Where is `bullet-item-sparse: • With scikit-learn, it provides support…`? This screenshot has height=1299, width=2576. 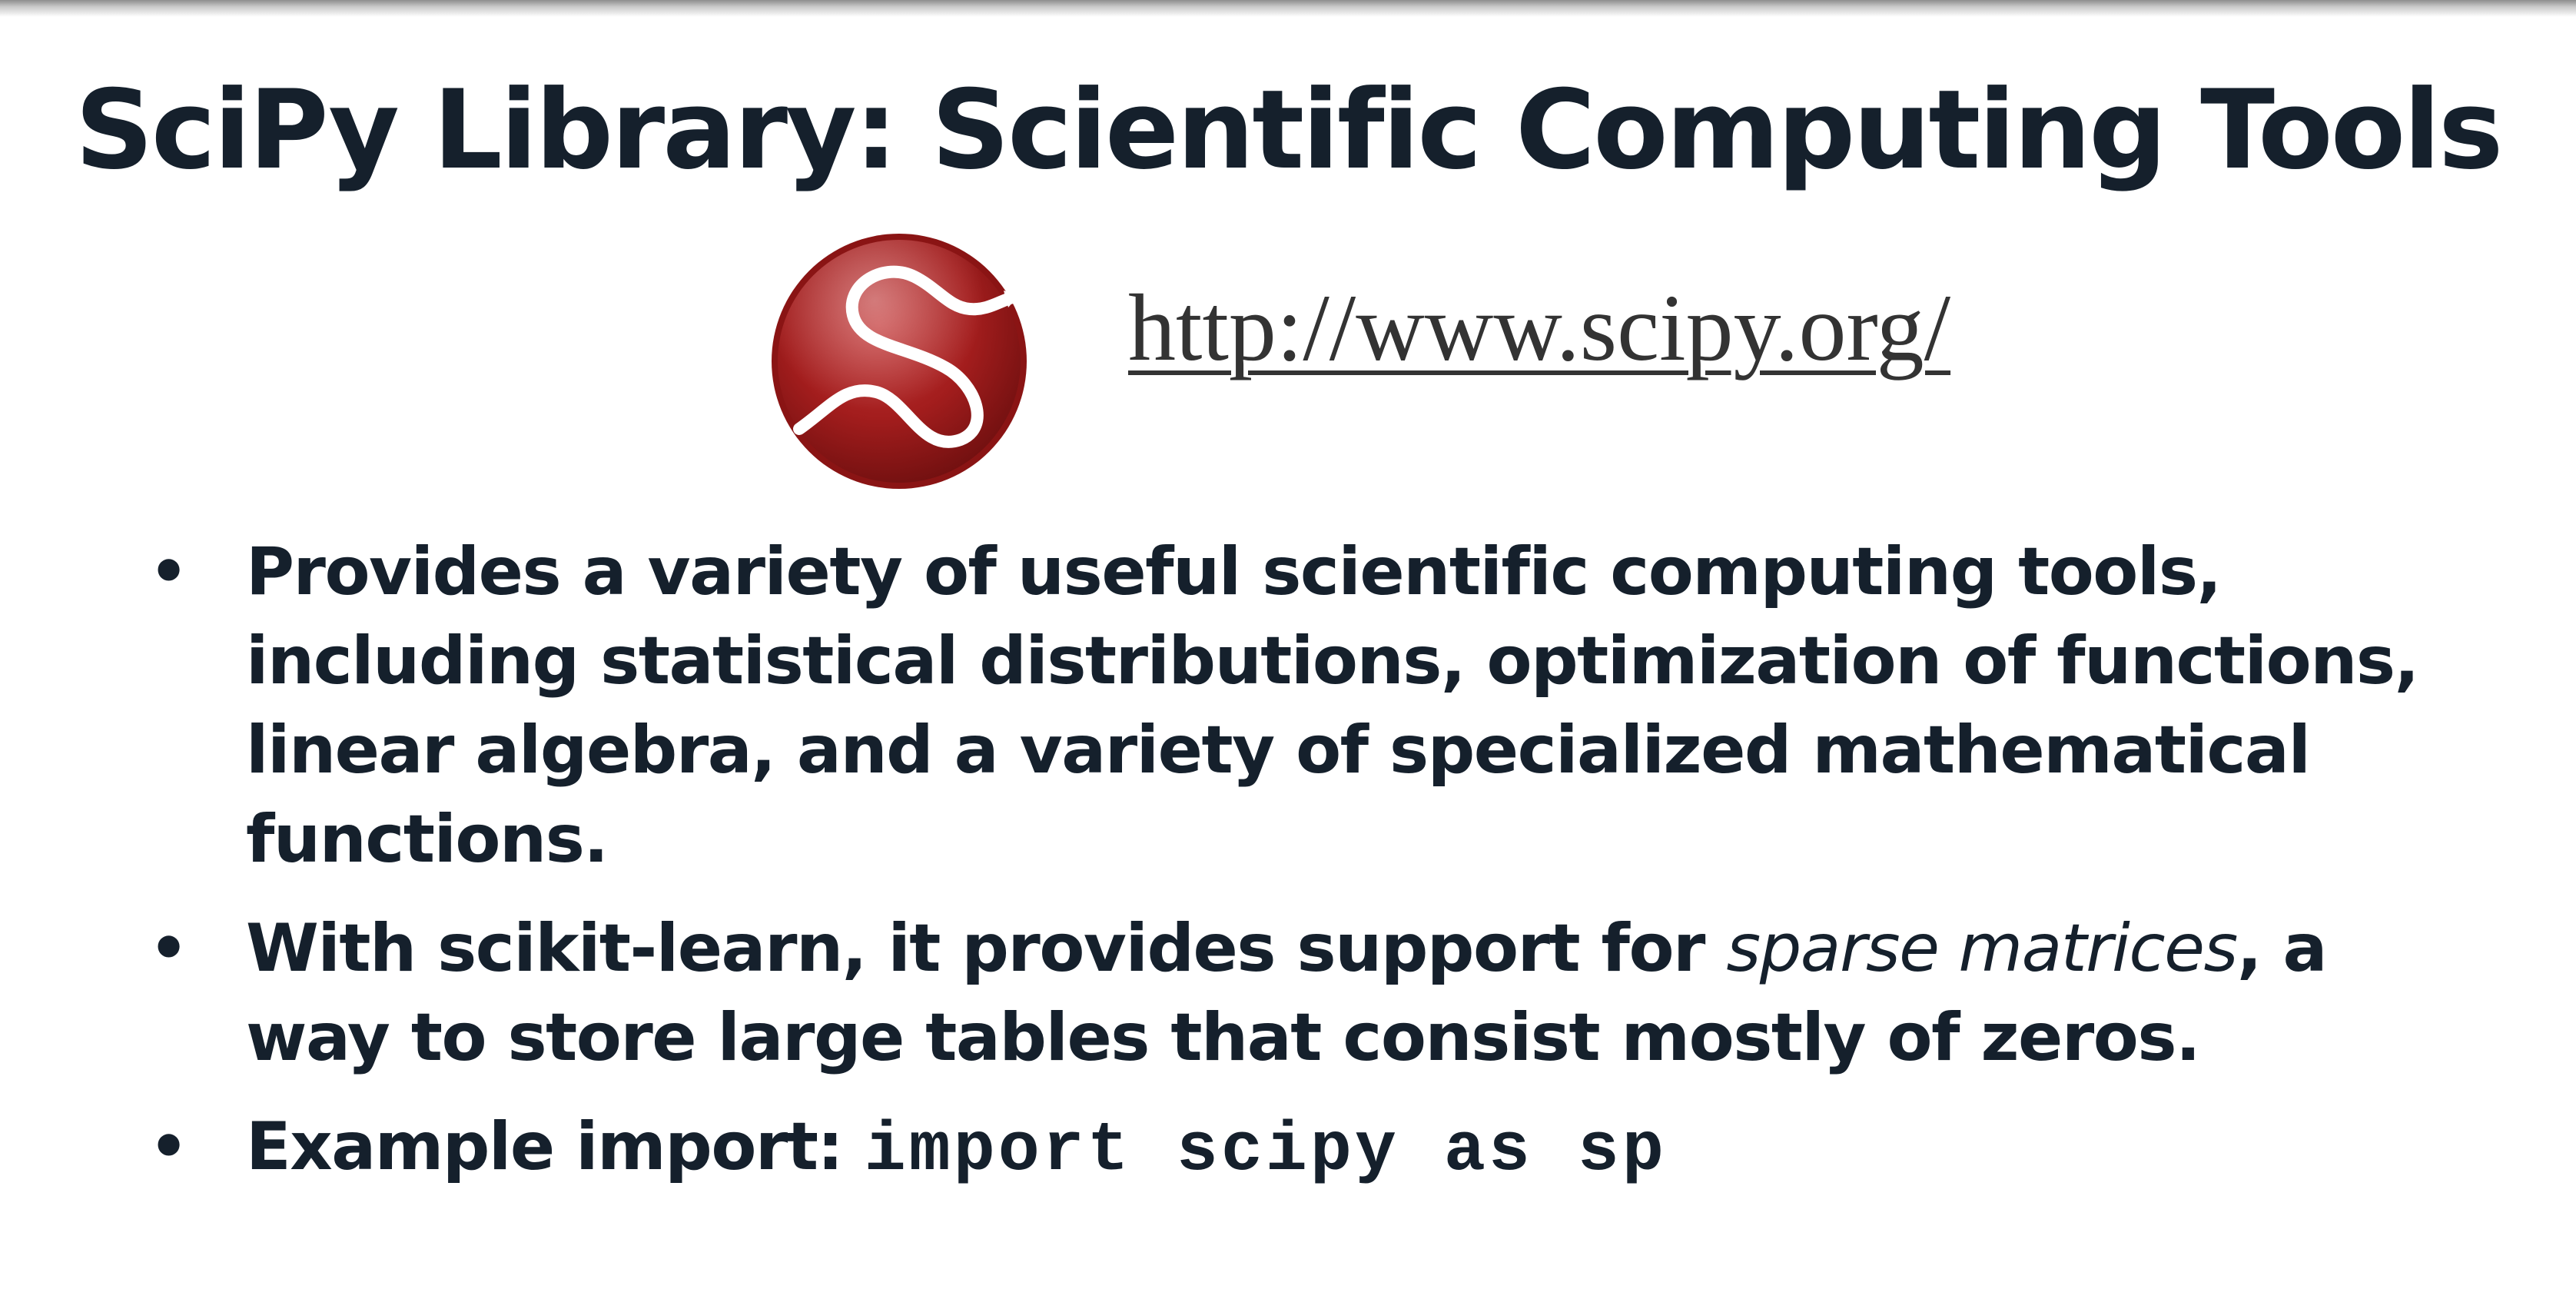 bullet-item-sparse: • With scikit-learn, it provides support… is located at coordinates (1291, 993).